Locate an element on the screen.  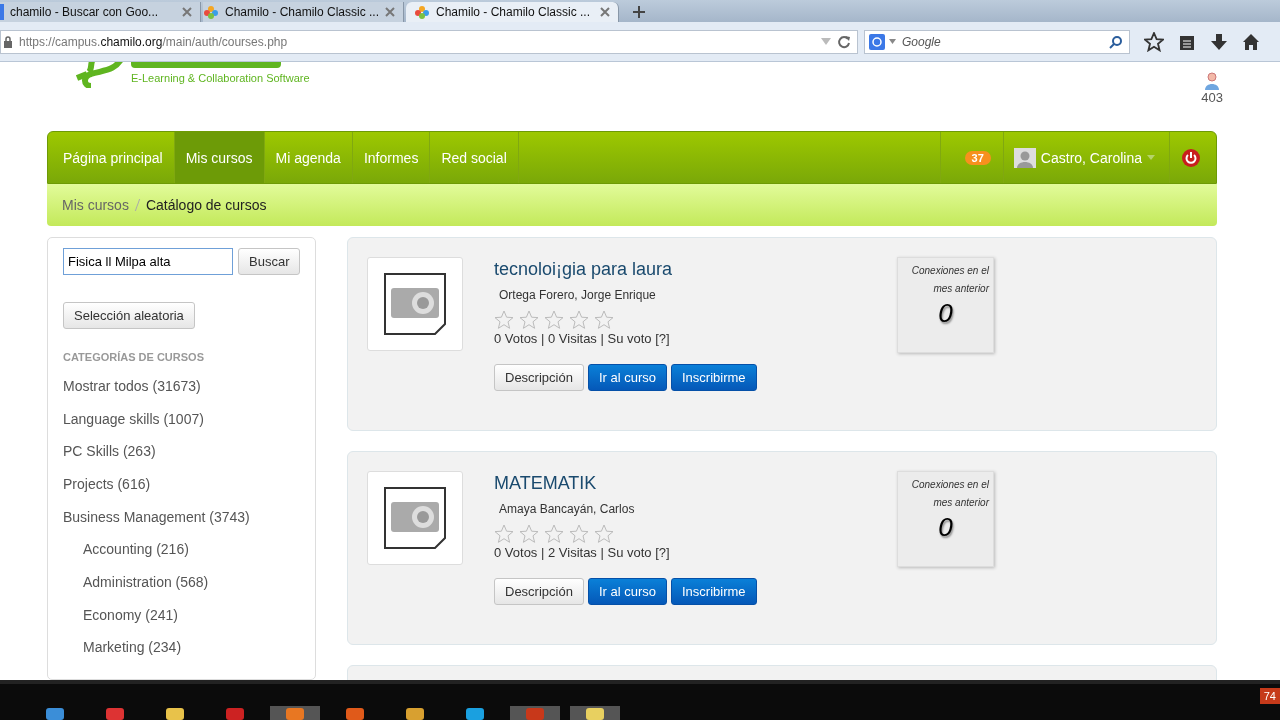
search-icon is located at coordinates (1116, 41).